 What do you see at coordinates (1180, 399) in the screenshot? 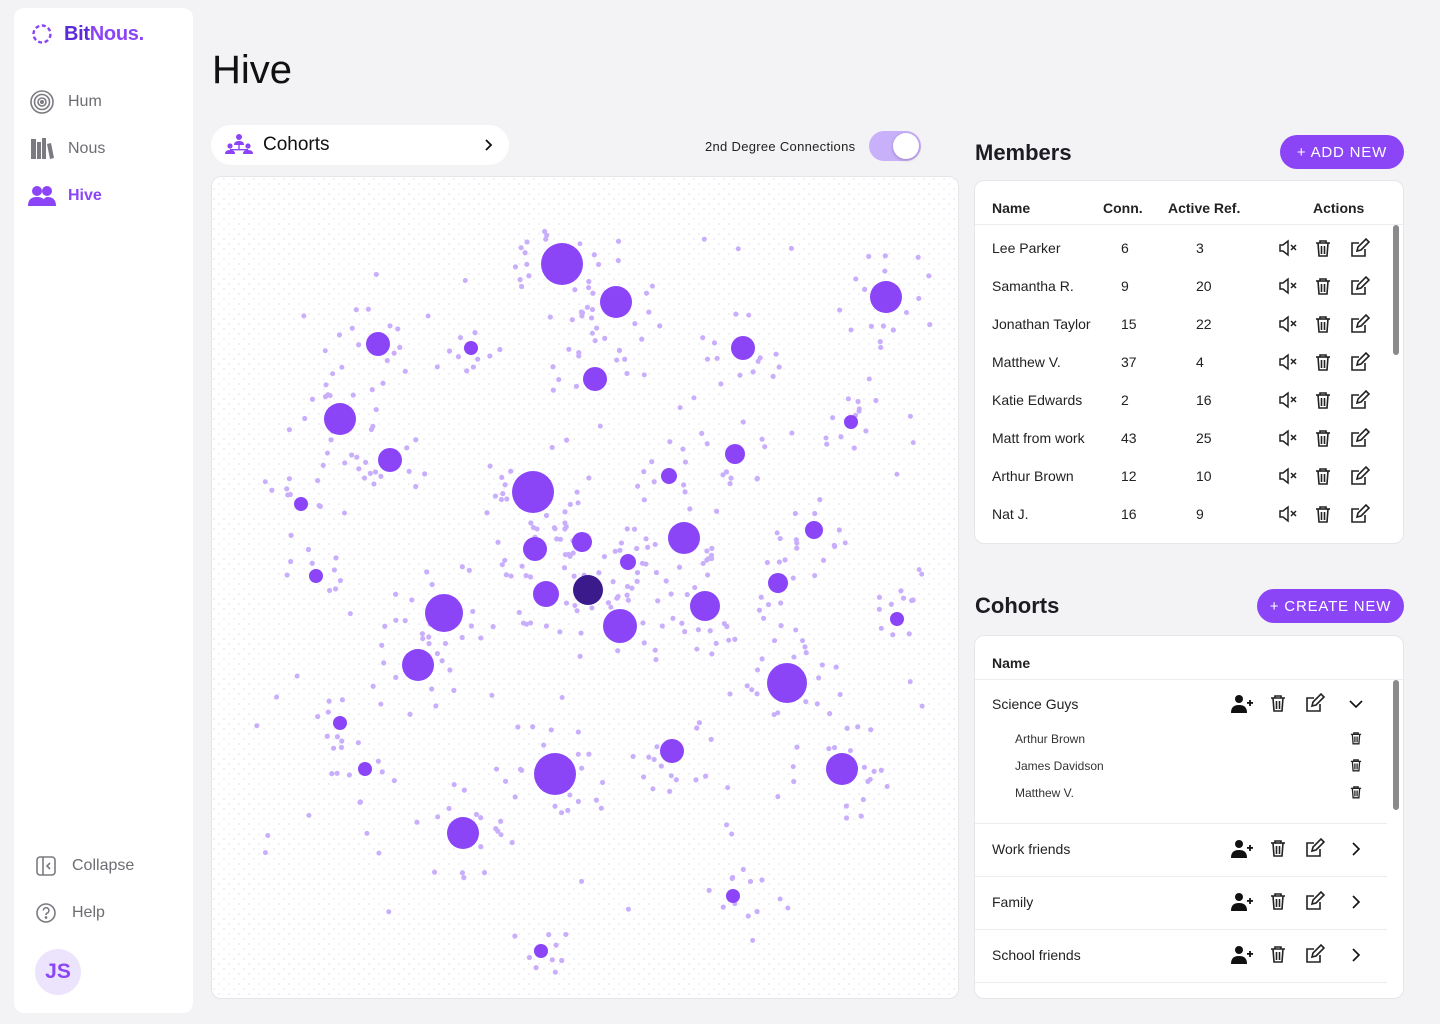
I see `table-row: Katie Edwards 2 16` at bounding box center [1180, 399].